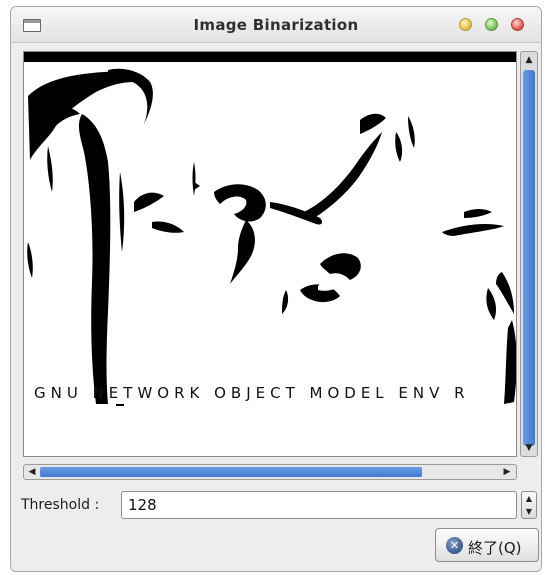 This screenshot has height=575, width=545. I want to click on scroll-down-button: ▼, so click(529, 448).